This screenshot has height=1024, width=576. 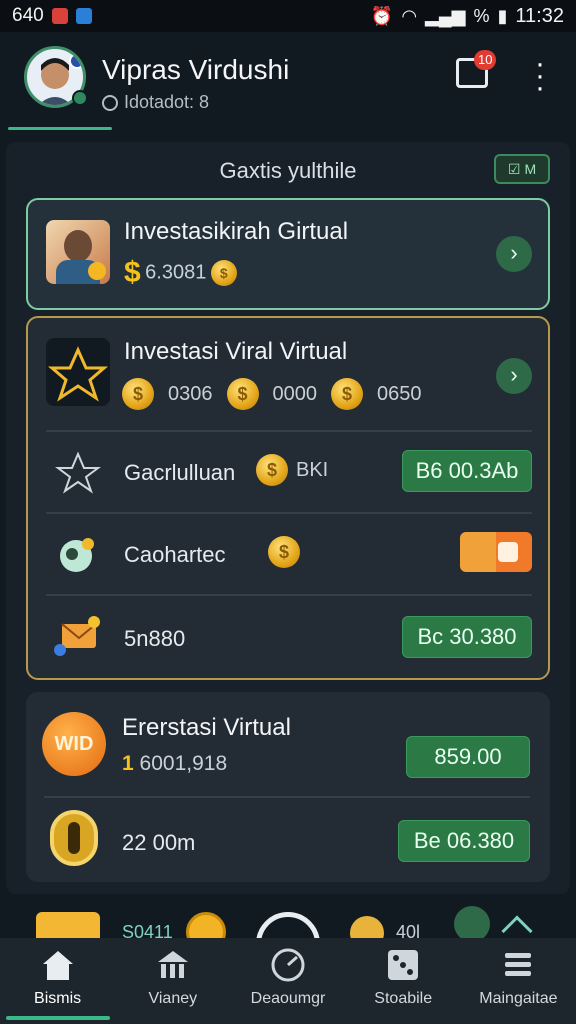 I want to click on list-item: Caohartec $, so click(x=289, y=554).